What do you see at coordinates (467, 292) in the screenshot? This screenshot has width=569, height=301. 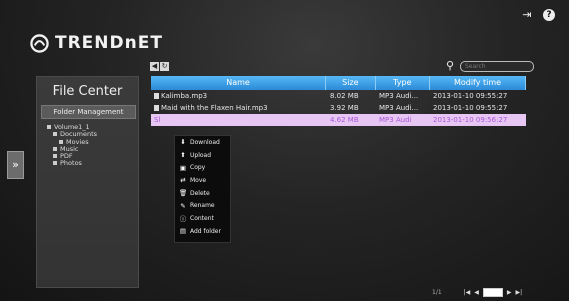 I see `first-page-button: |◀` at bounding box center [467, 292].